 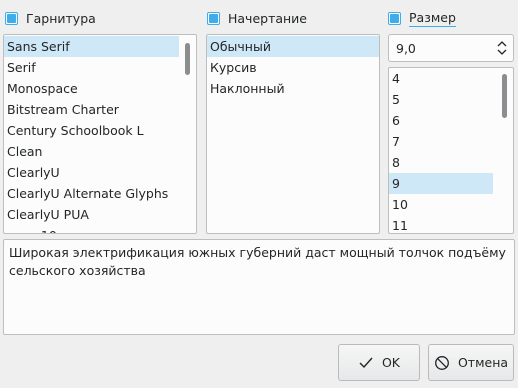 What do you see at coordinates (293, 46) in the screenshot?
I see `list-item: Обычный` at bounding box center [293, 46].